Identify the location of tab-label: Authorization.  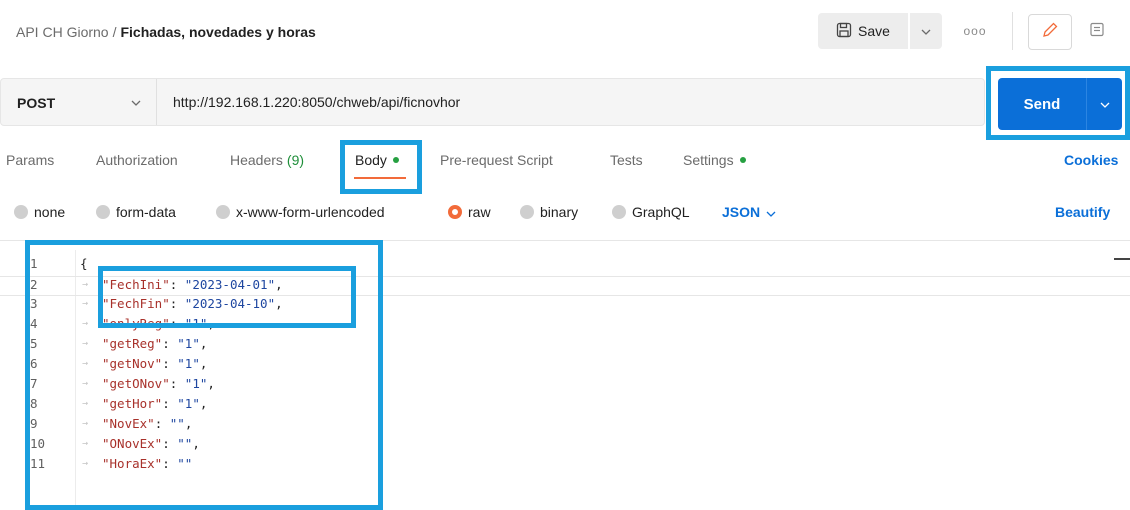
(137, 160).